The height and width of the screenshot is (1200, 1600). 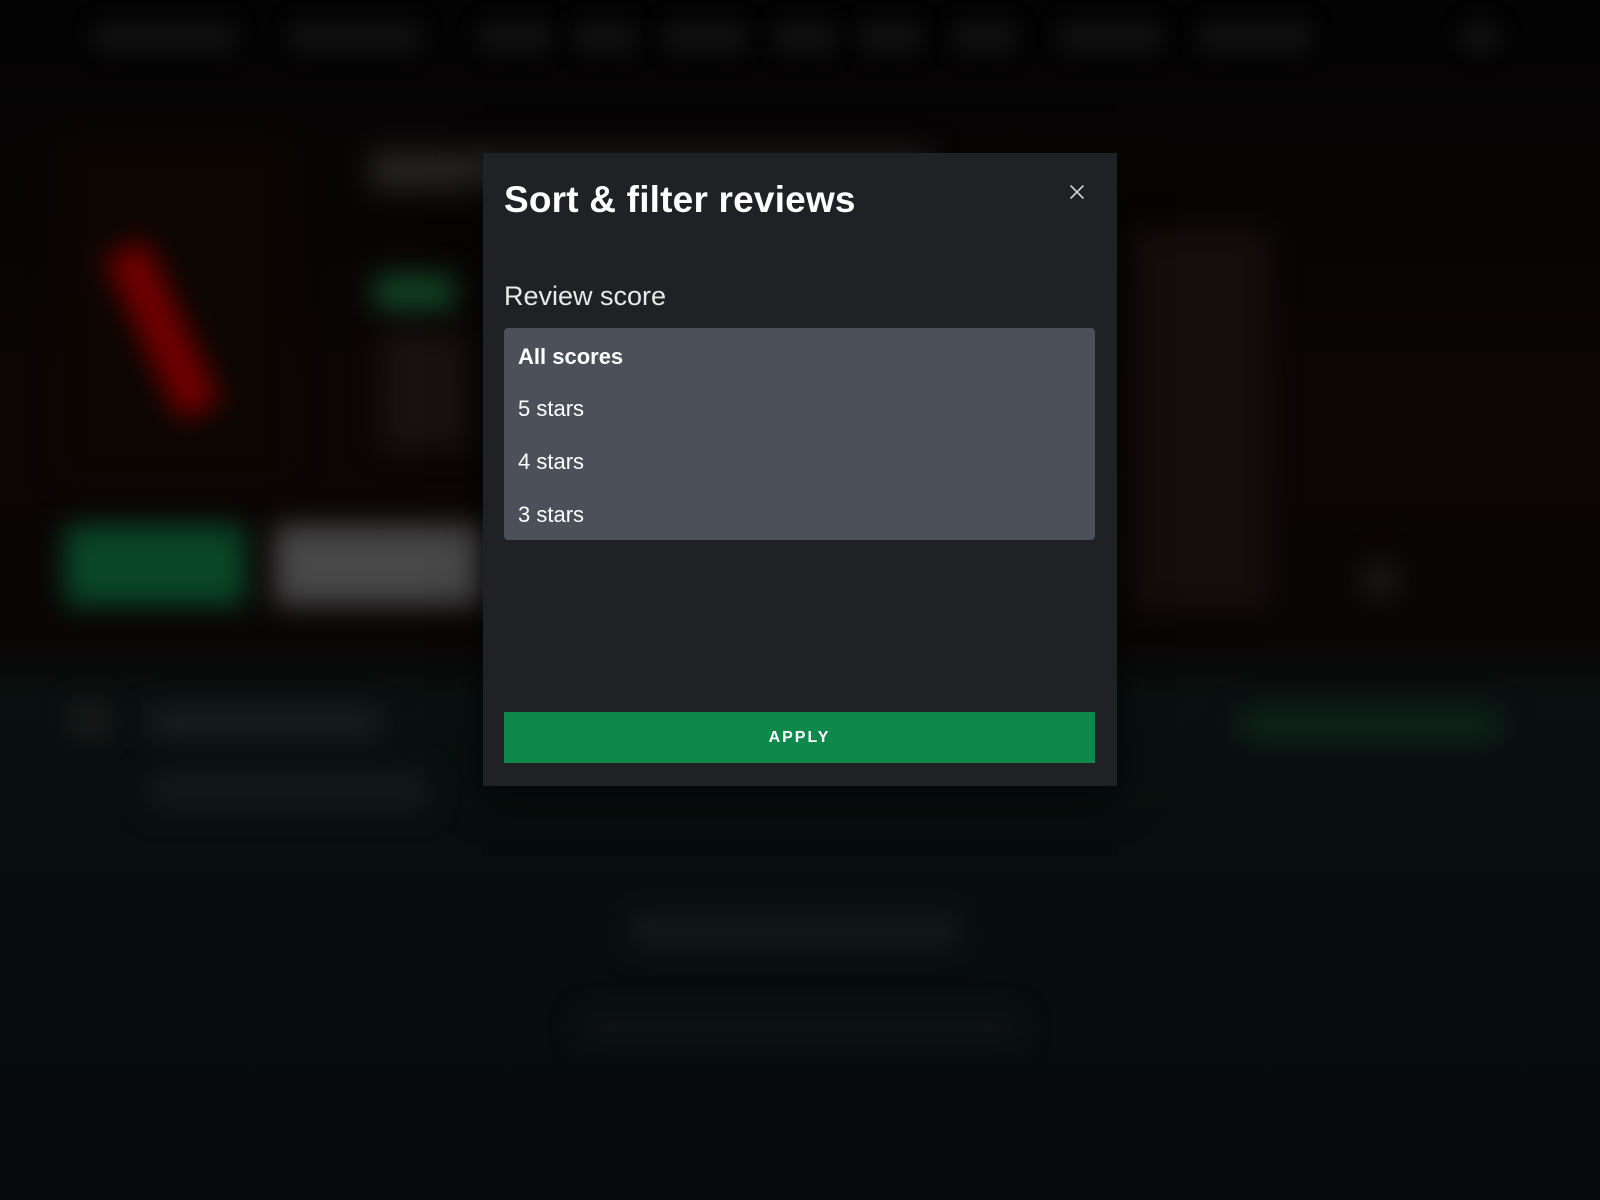 What do you see at coordinates (551, 515) in the screenshot?
I see `option-3-stars: 3 stars` at bounding box center [551, 515].